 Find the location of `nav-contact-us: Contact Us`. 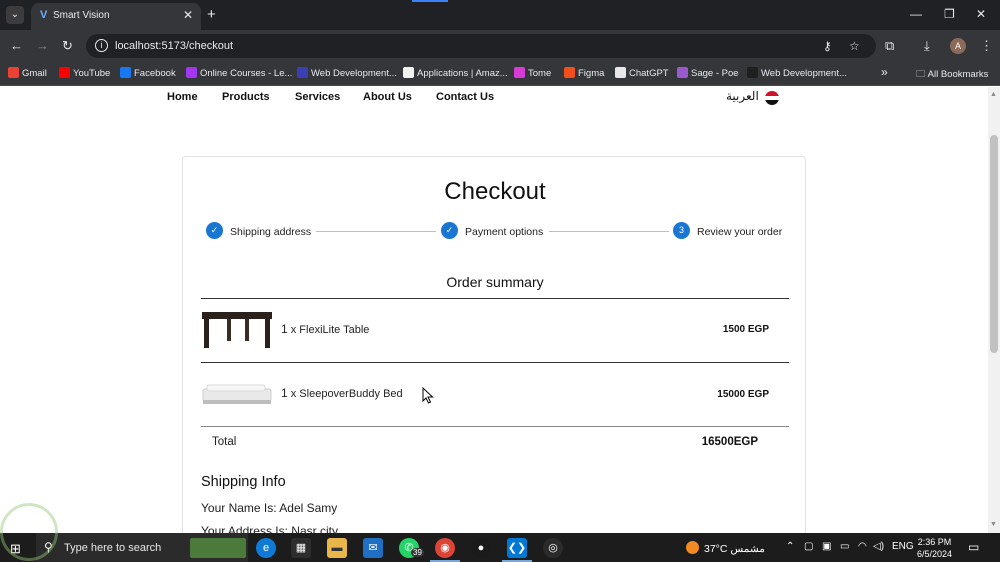

nav-contact-us: Contact Us is located at coordinates (465, 97).